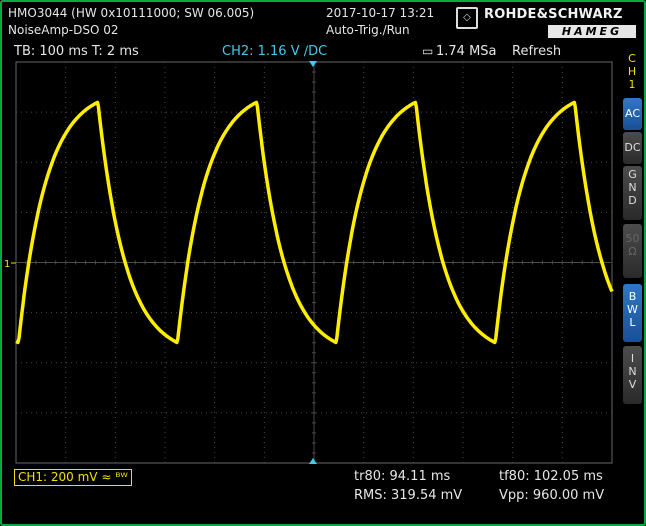  Describe the element at coordinates (408, 495) in the screenshot. I see `rms-measurement: RMS: 319.54 mV` at that location.